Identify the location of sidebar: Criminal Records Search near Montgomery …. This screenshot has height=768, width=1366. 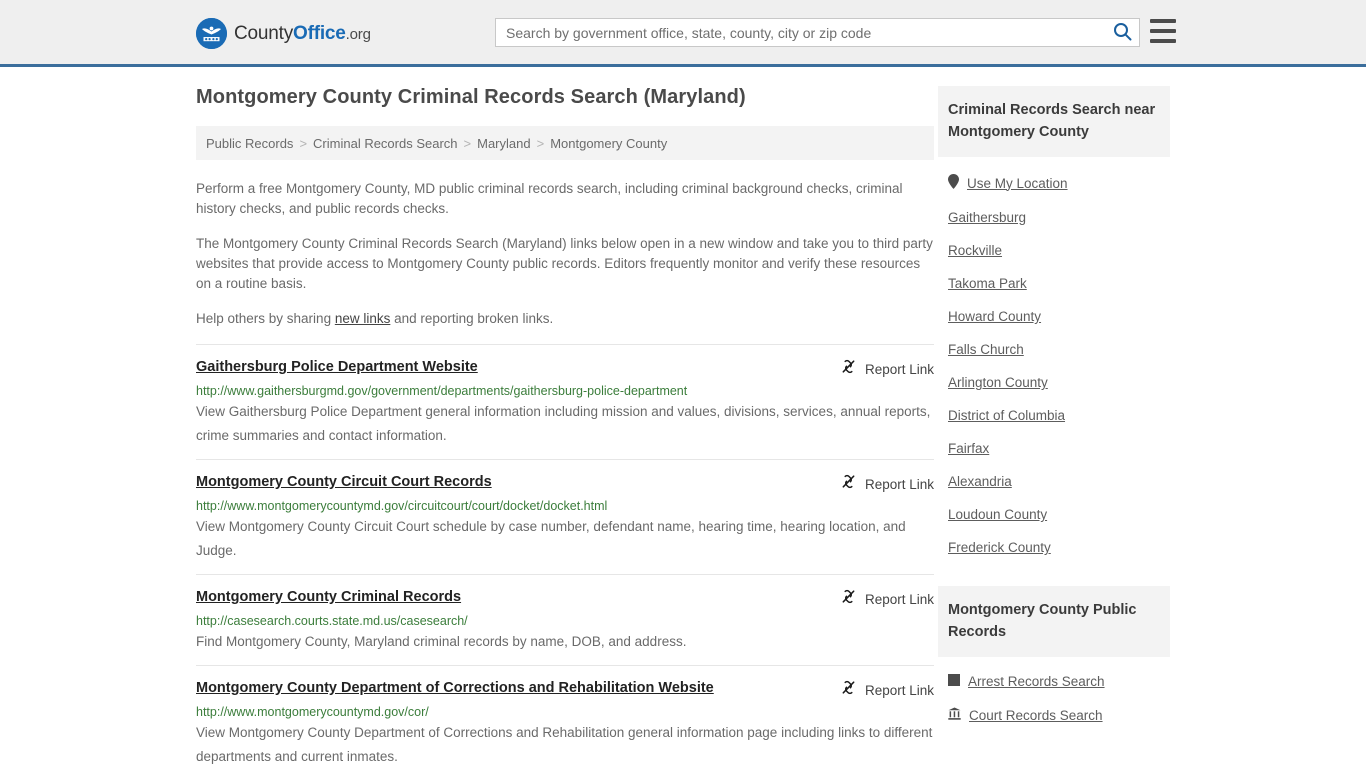
(1054, 409).